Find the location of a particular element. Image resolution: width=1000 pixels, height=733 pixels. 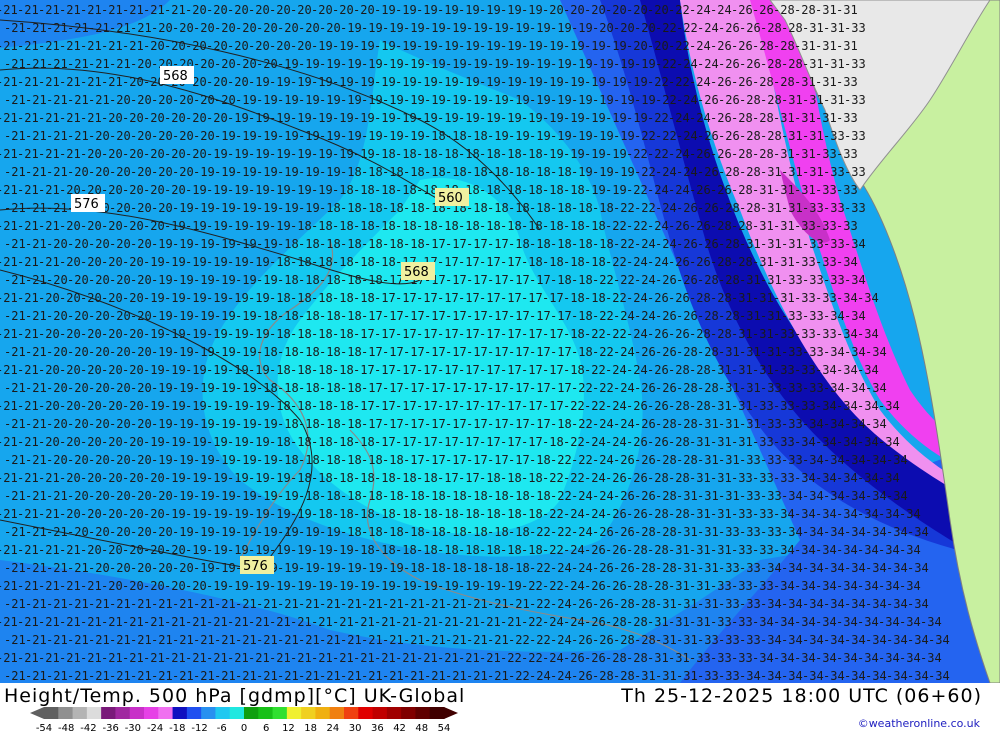

legend-tick-label: -6 is located at coordinates (222, 728).